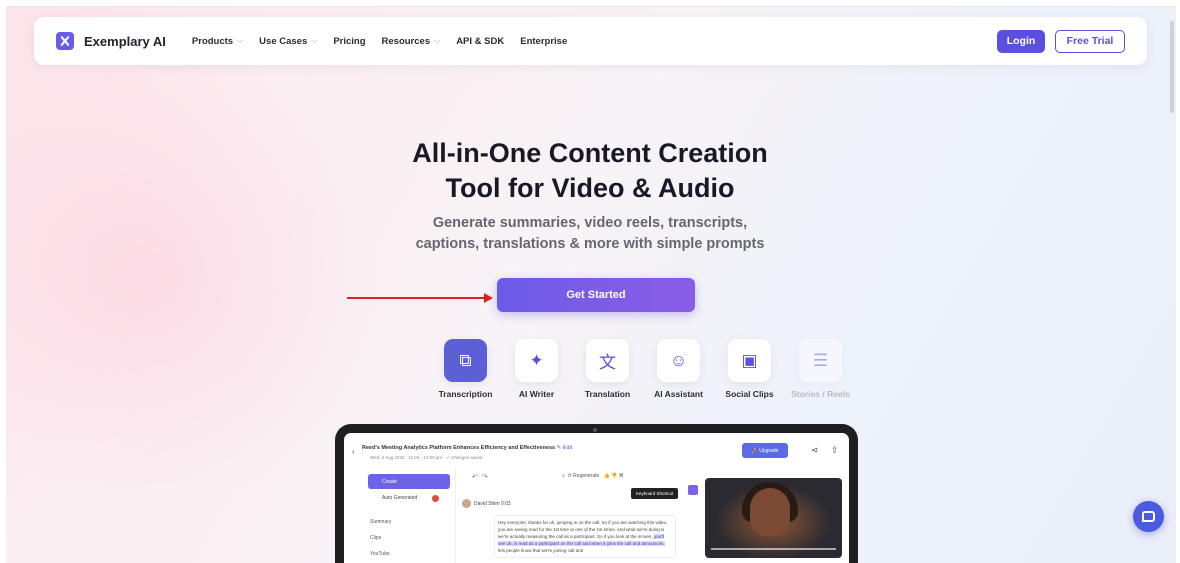 Image resolution: width=1180 pixels, height=563 pixels. I want to click on nav-item-resources: Resources ⌵, so click(411, 41).